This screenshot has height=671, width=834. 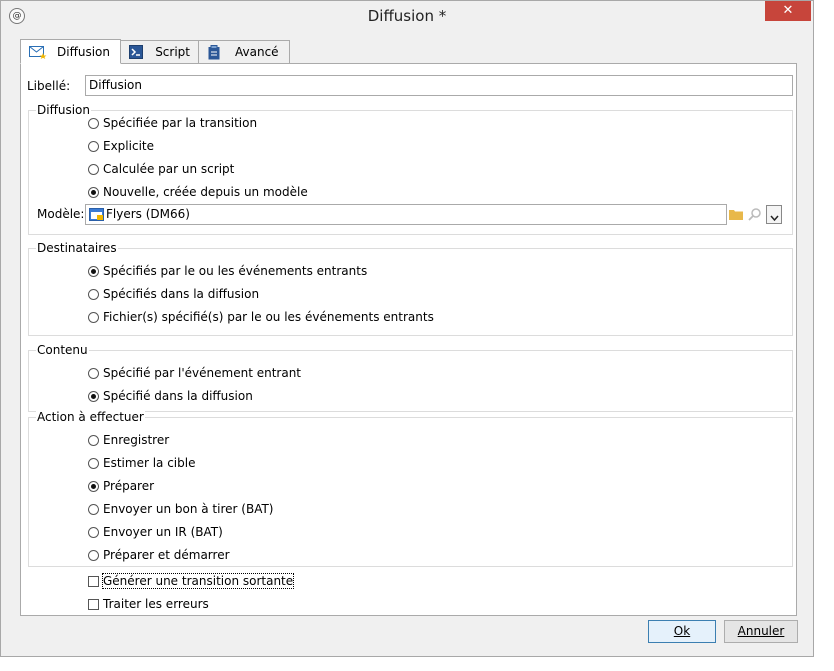 I want to click on radio-label: Envoyer un IR (BAT), so click(x=163, y=532).